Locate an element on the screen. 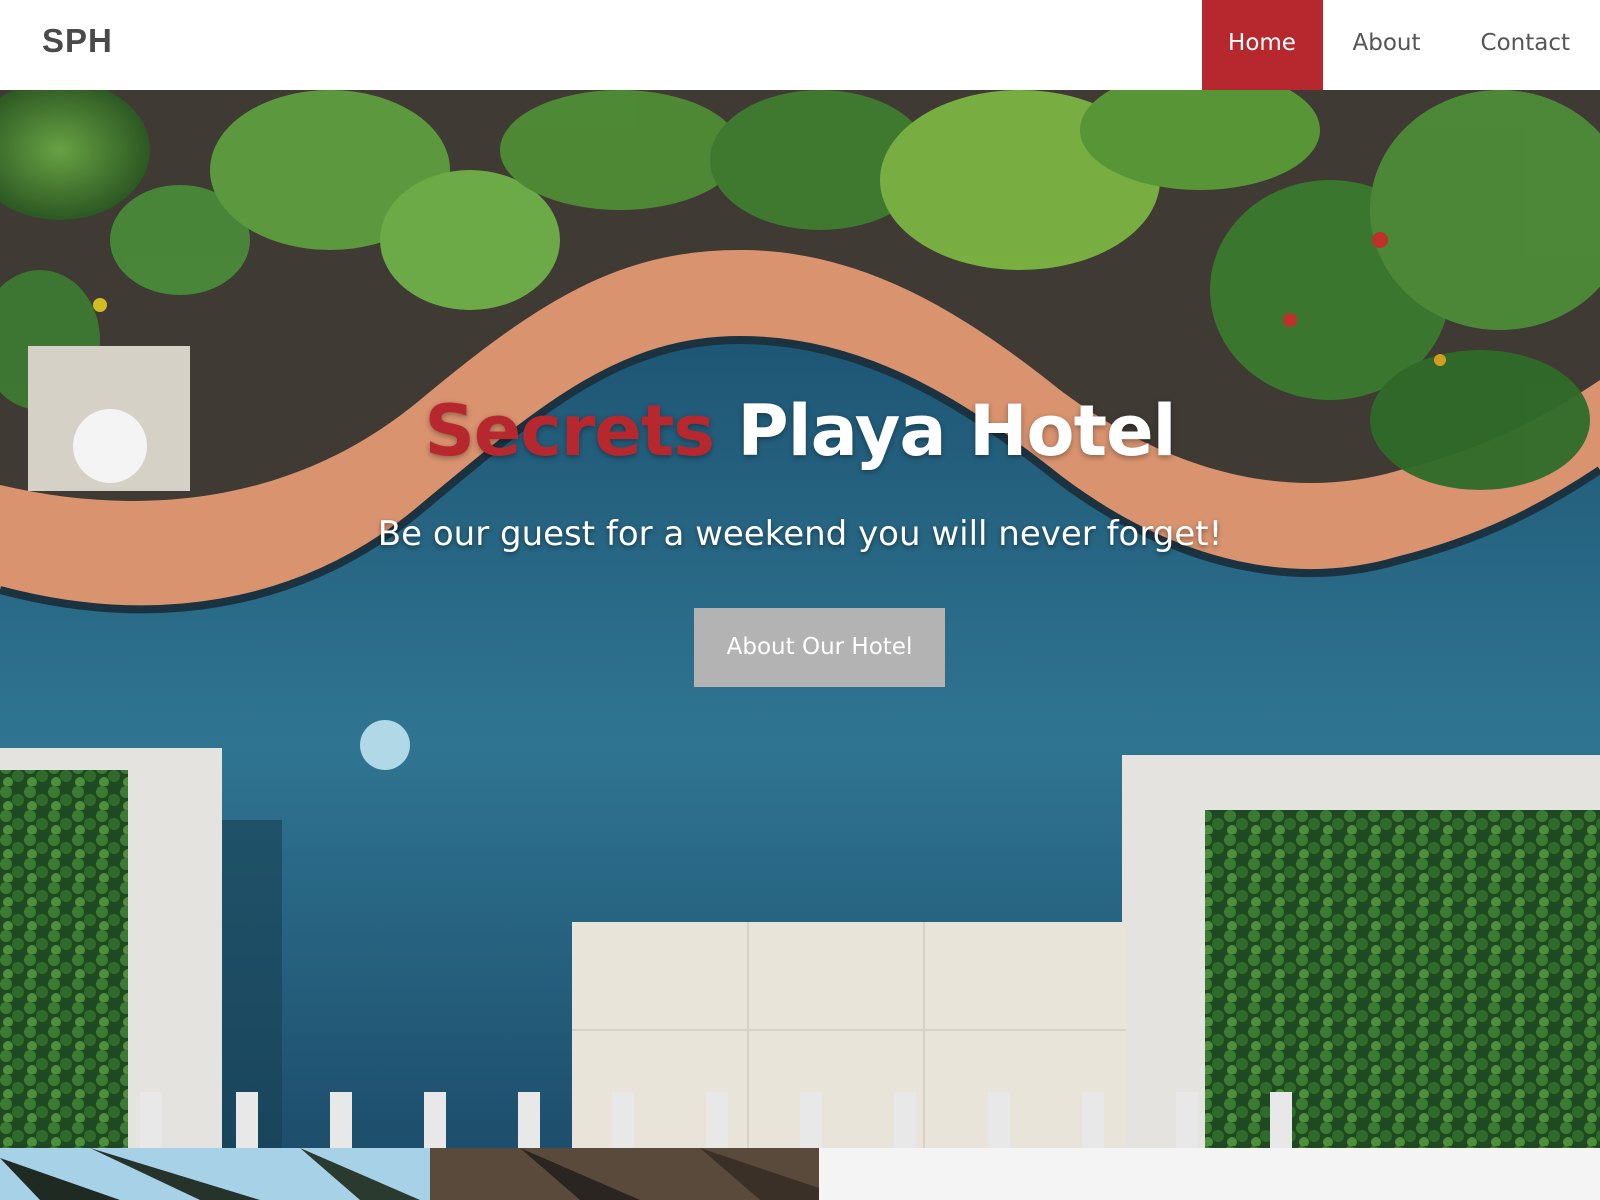 This screenshot has width=1600, height=1200. bottom-section-image is located at coordinates (409, 1174).